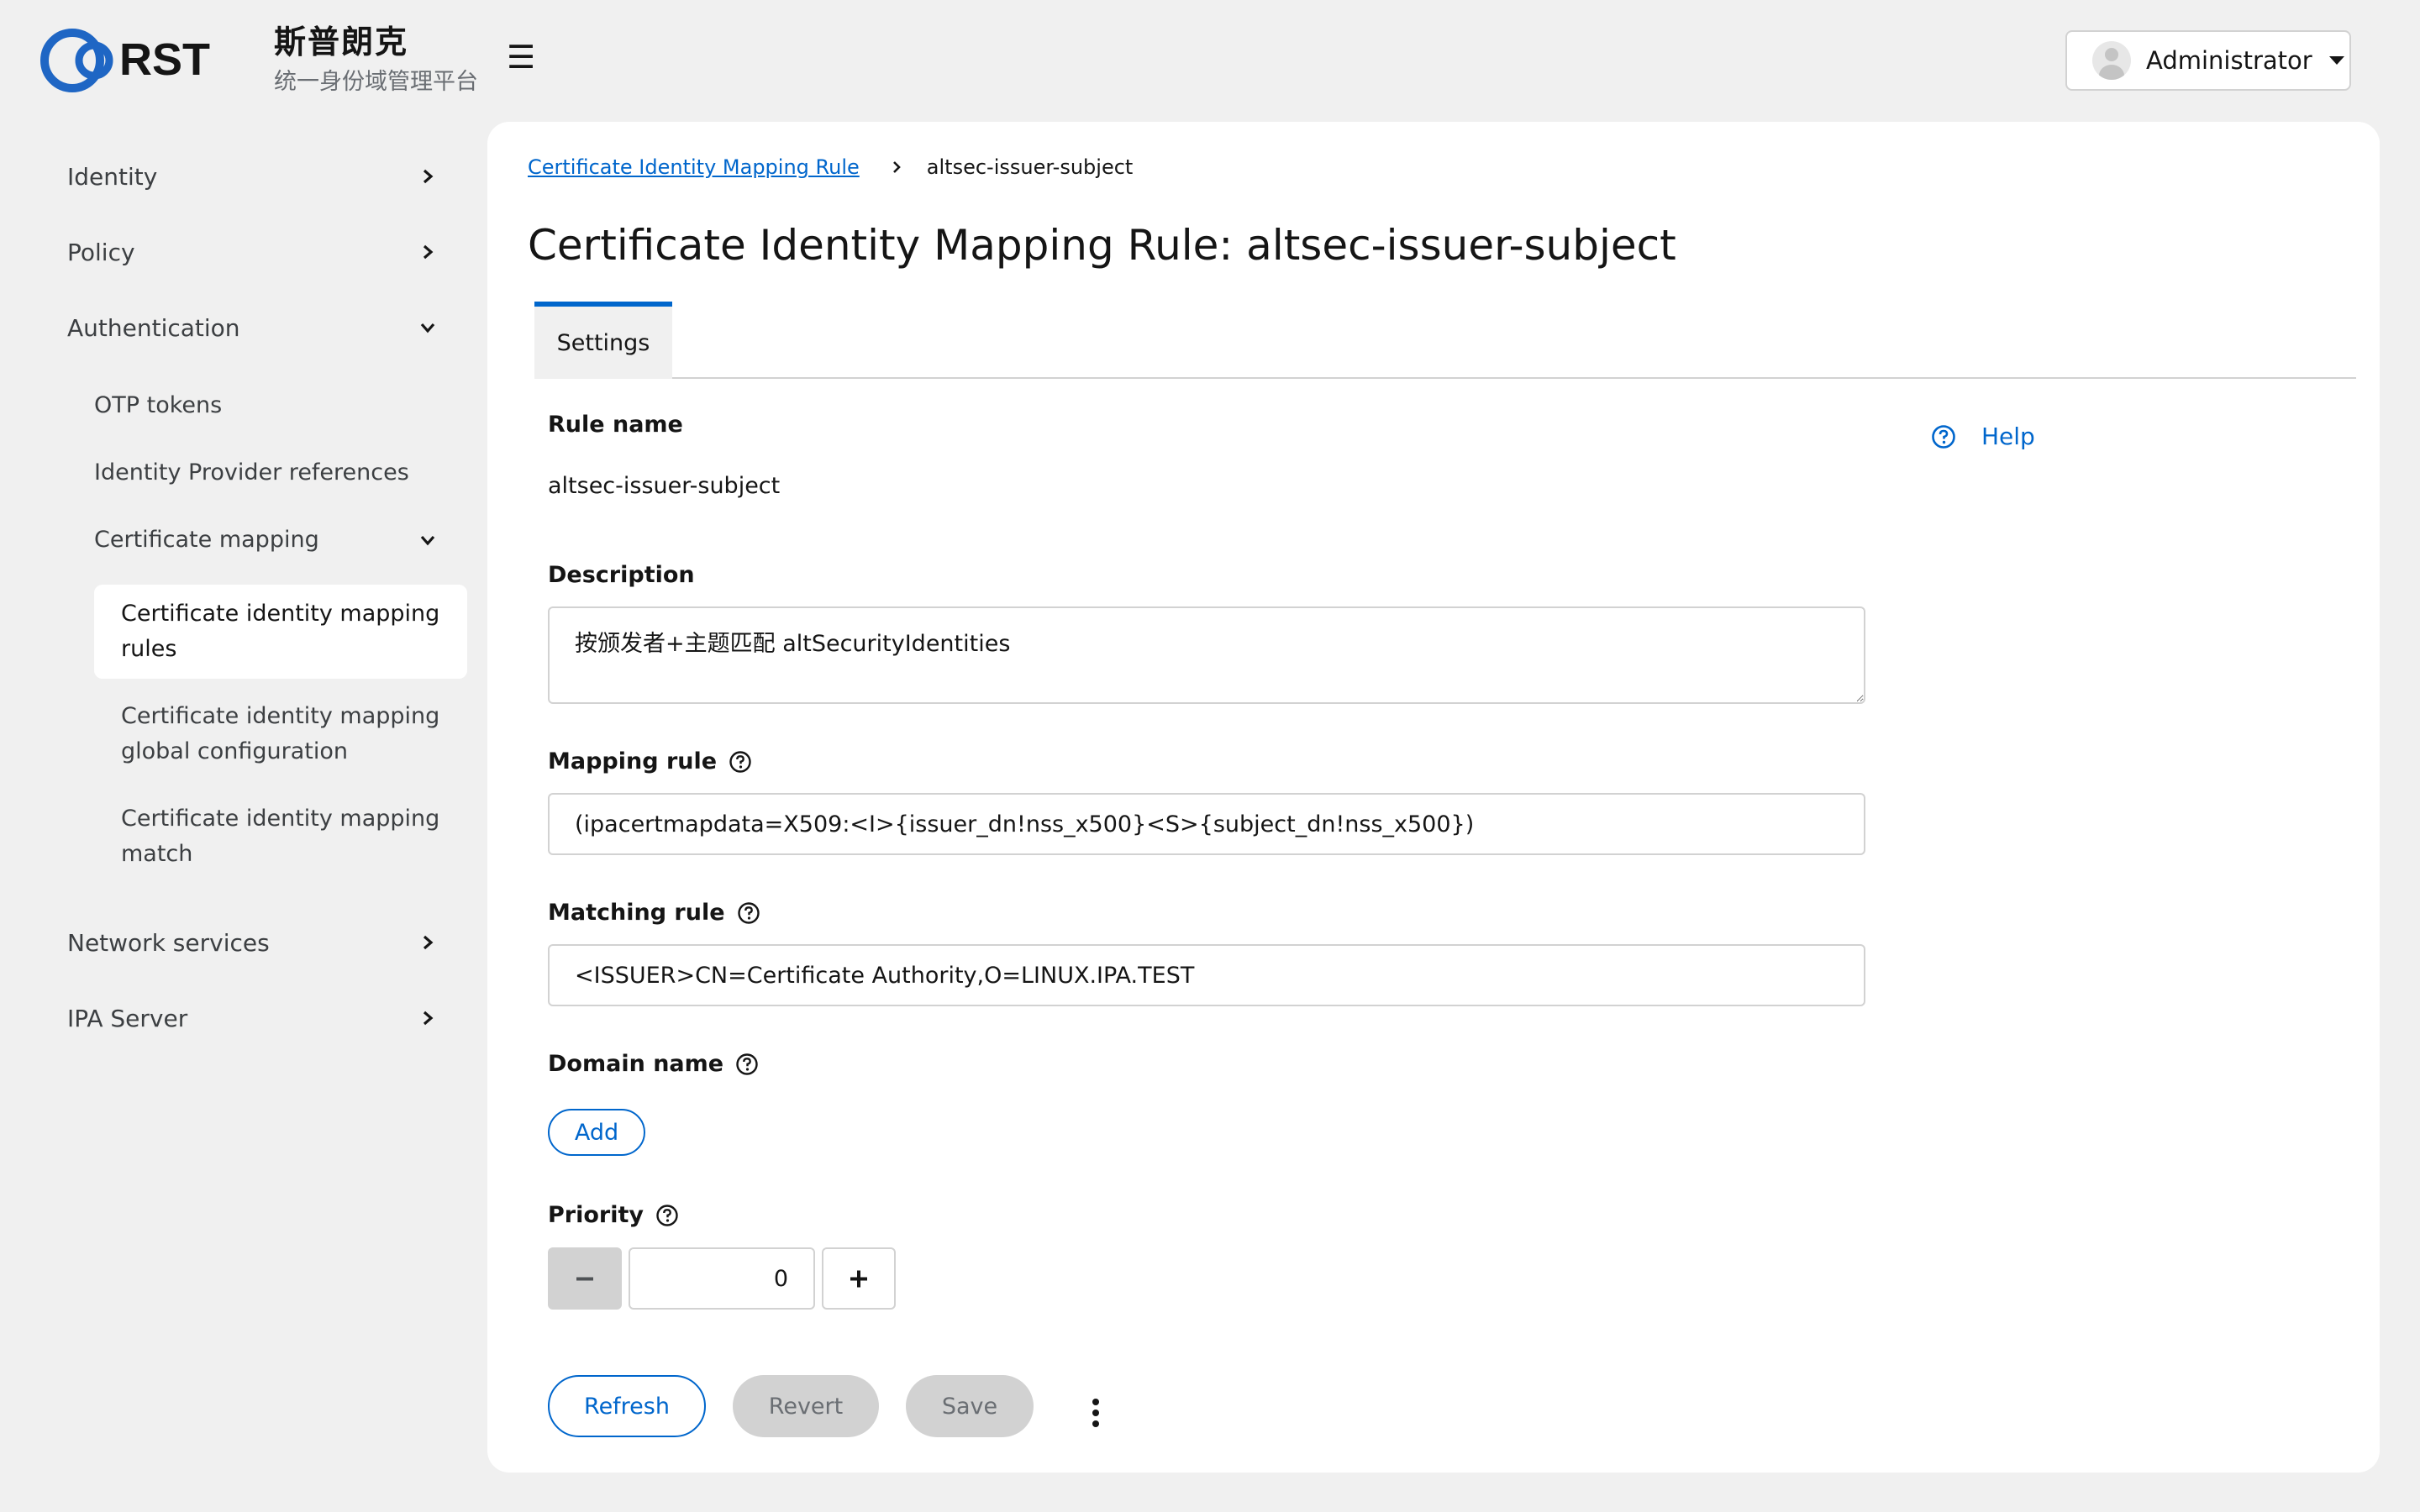 Image resolution: width=2420 pixels, height=1512 pixels. What do you see at coordinates (694, 167) in the screenshot?
I see `breadcrumb-parent-link: Certificate Identity Mapping Rule` at bounding box center [694, 167].